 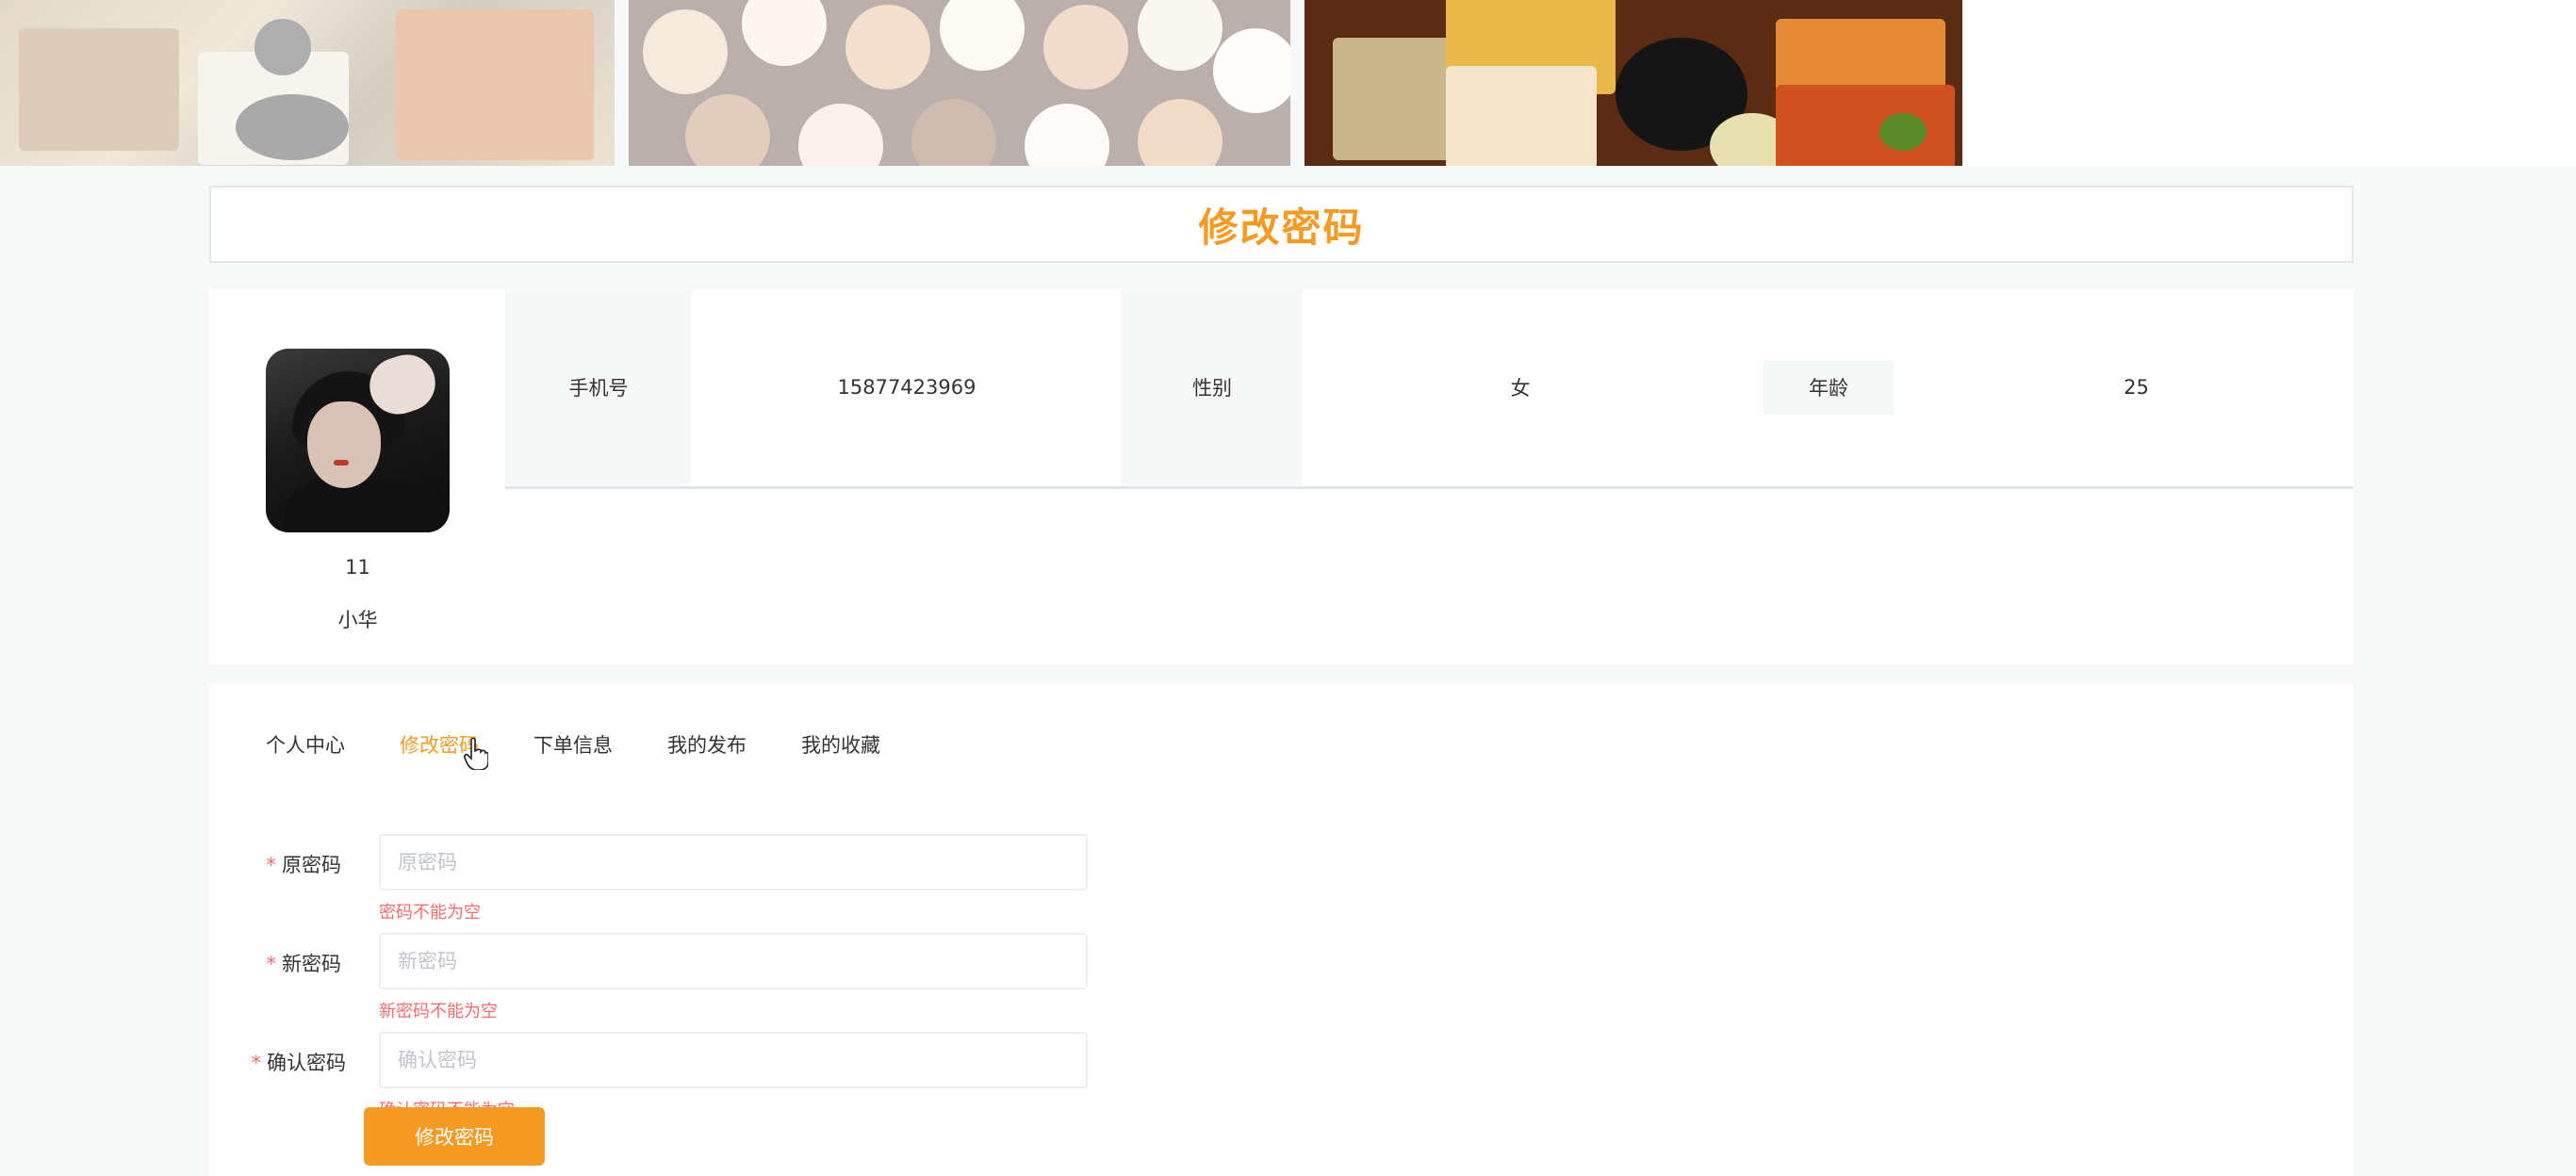 What do you see at coordinates (357, 620) in the screenshot?
I see `user-name: 小华` at bounding box center [357, 620].